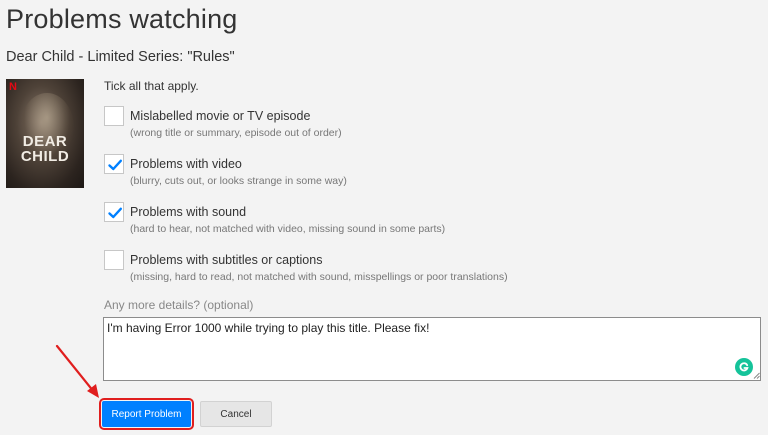  What do you see at coordinates (220, 116) in the screenshot?
I see `option-label: Mislabelled movie or TV episode` at bounding box center [220, 116].